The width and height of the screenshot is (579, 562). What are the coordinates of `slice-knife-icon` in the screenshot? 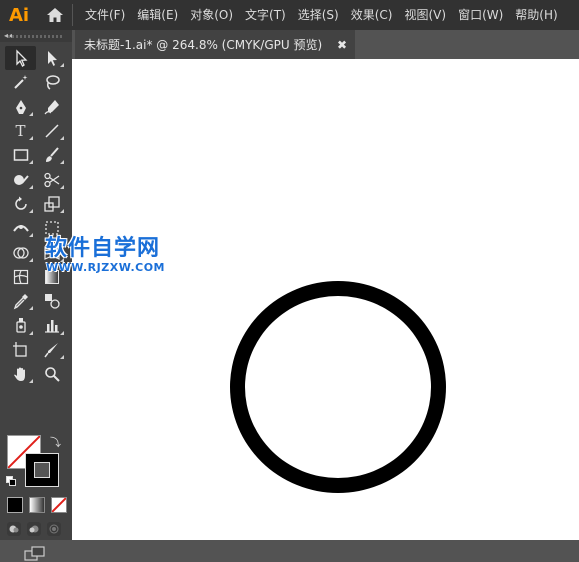 It's located at (50, 350).